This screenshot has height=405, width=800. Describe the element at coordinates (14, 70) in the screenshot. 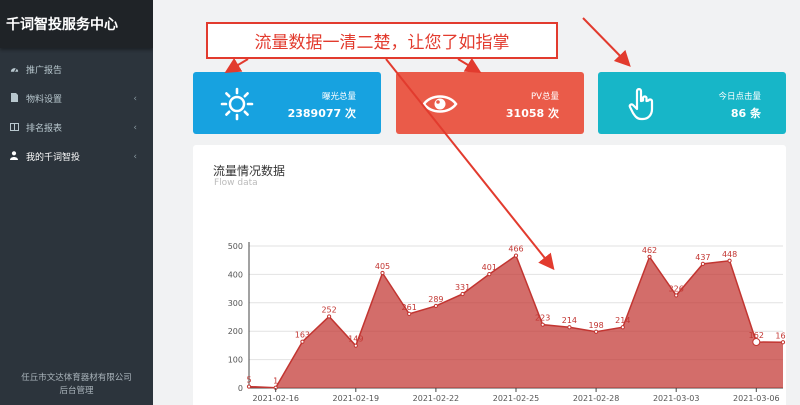

I see `dashboard-icon` at that location.